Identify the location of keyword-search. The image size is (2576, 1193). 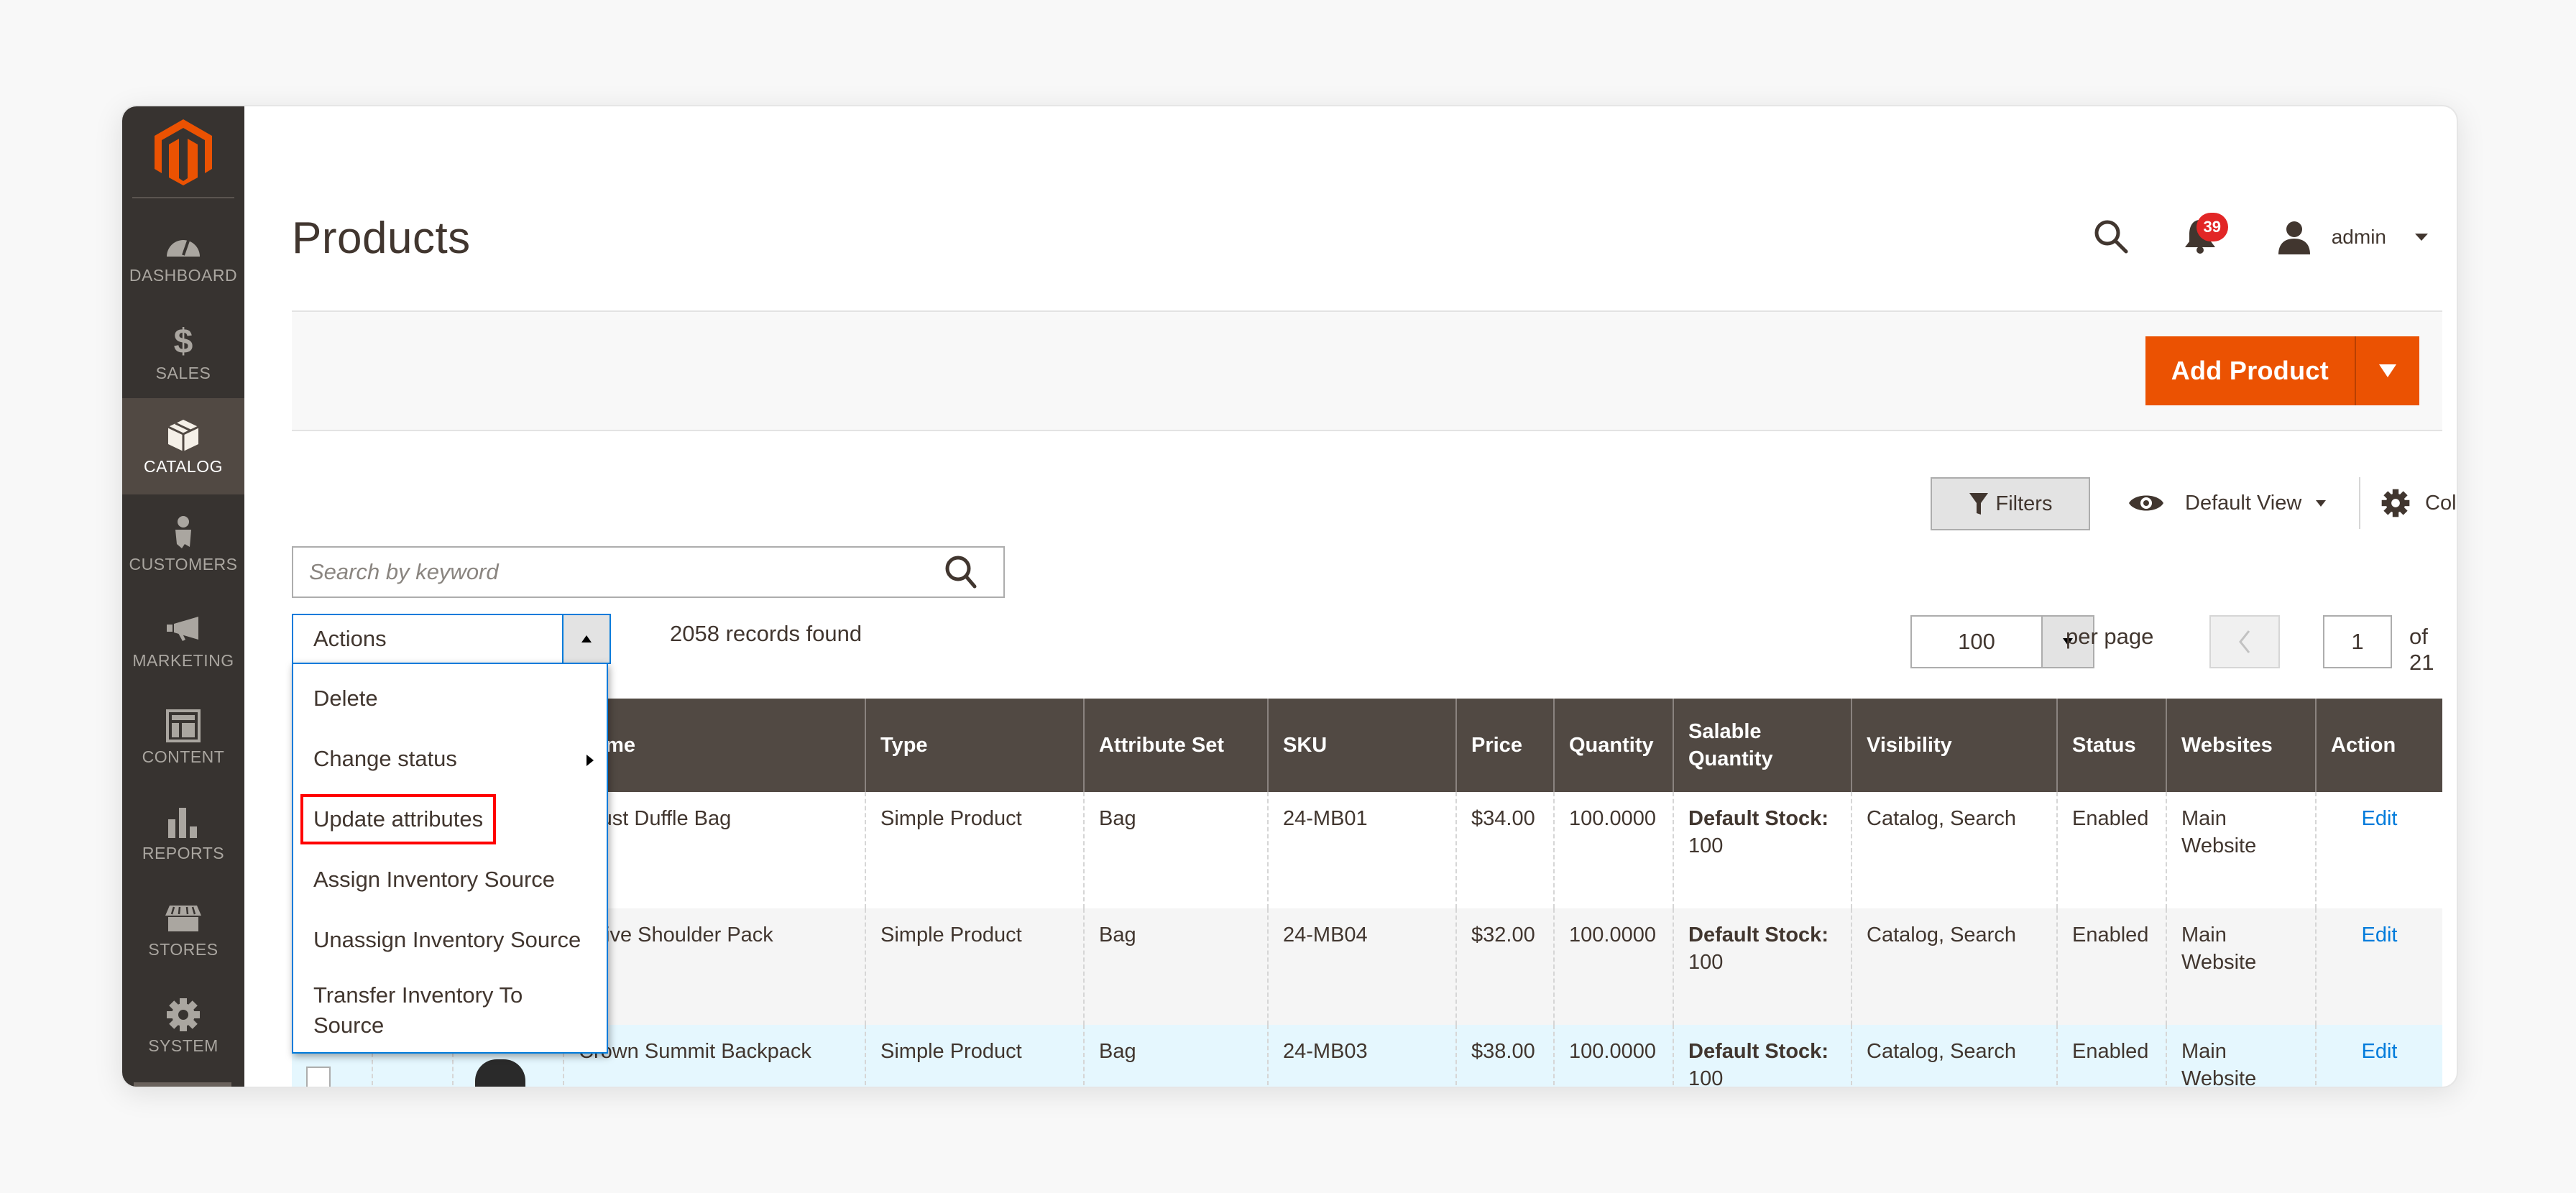
(648, 572).